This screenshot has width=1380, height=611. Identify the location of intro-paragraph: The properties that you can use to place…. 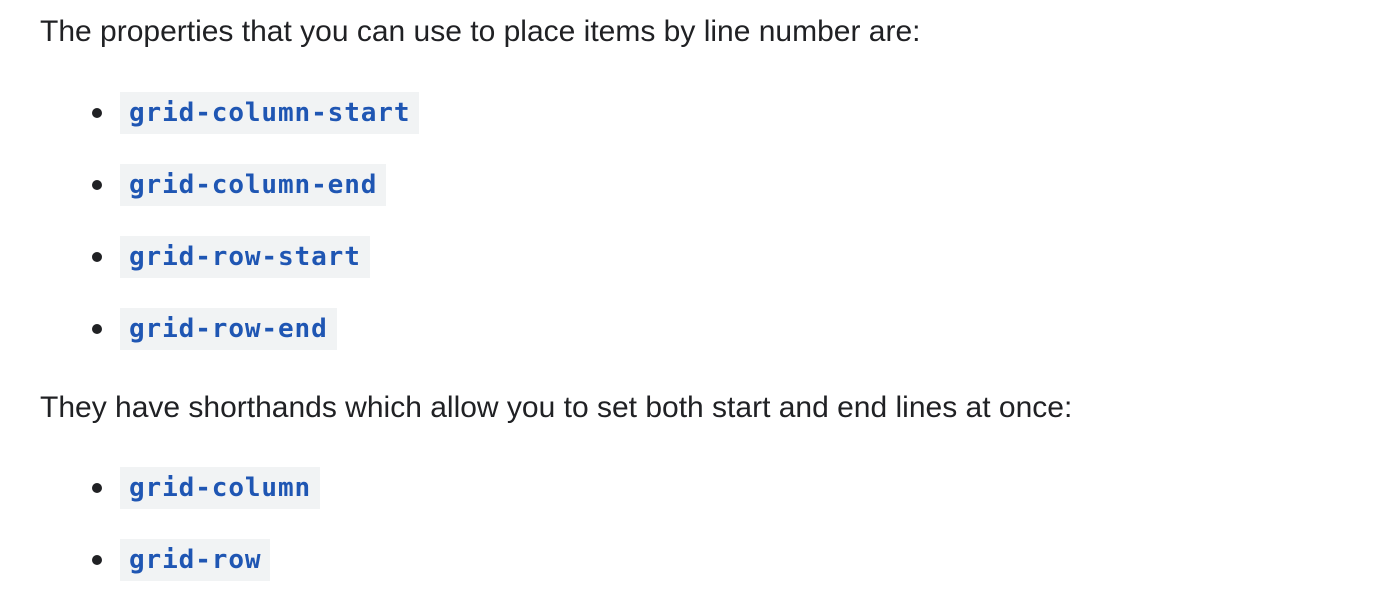
(480, 31).